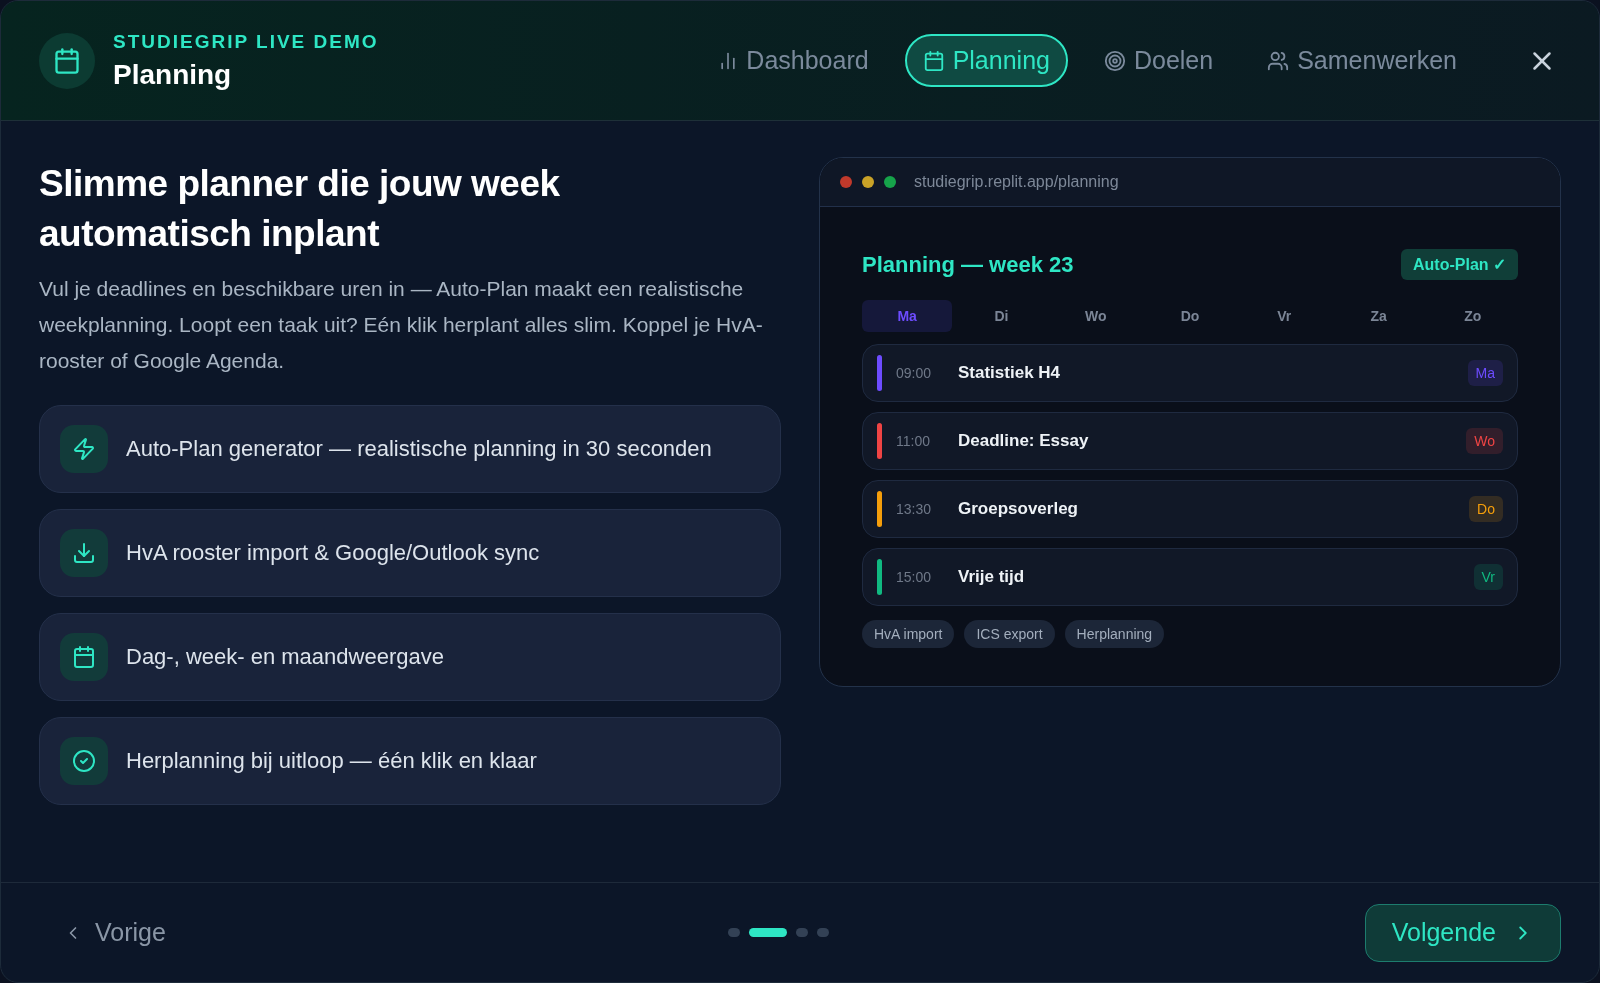  Describe the element at coordinates (1158, 60) in the screenshot. I see `nav-tab: Doelen` at that location.